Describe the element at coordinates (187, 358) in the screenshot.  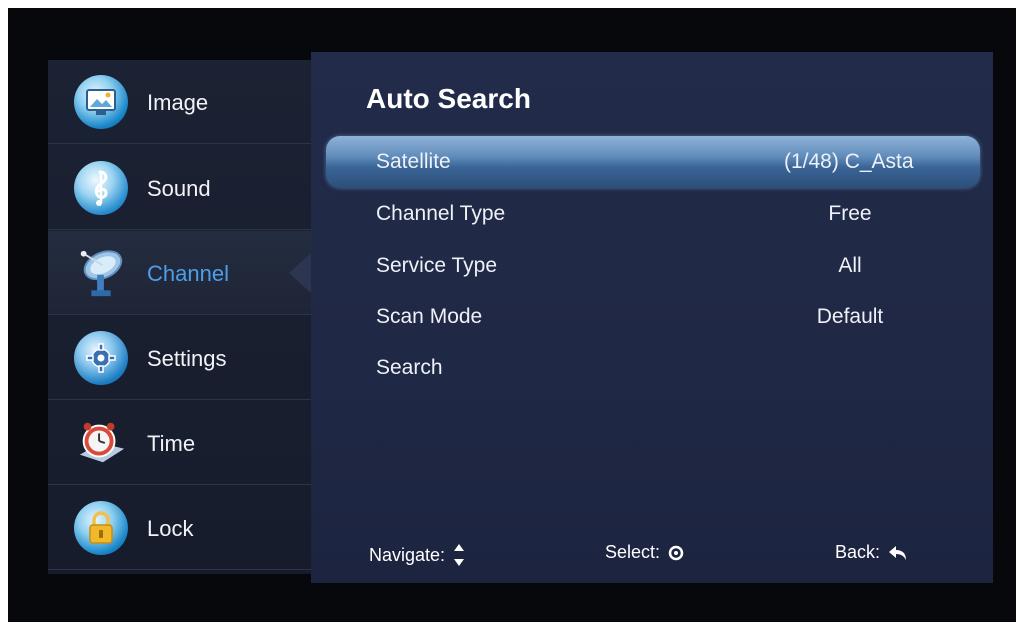
I see `sidebar-item-label: Settings` at that location.